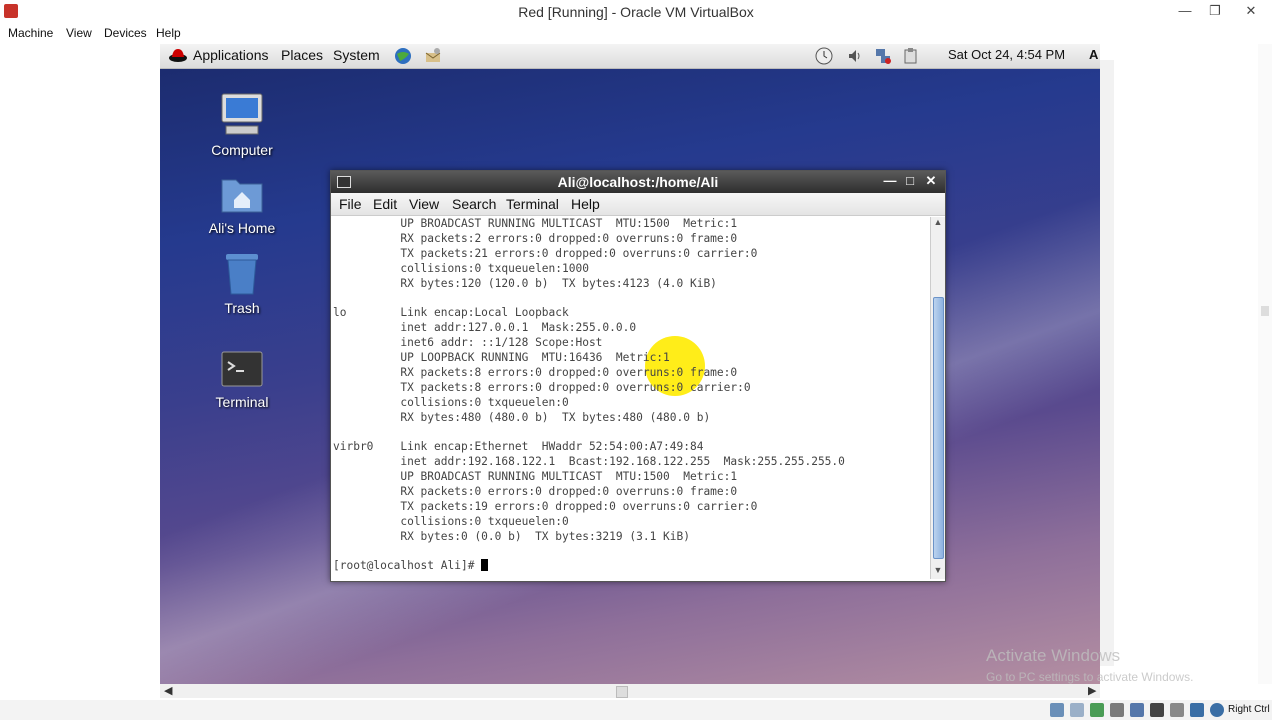 The width and height of the screenshot is (1272, 720). Describe the element at coordinates (532, 204) in the screenshot. I see `terminal-menu-terminal: Terminal` at that location.